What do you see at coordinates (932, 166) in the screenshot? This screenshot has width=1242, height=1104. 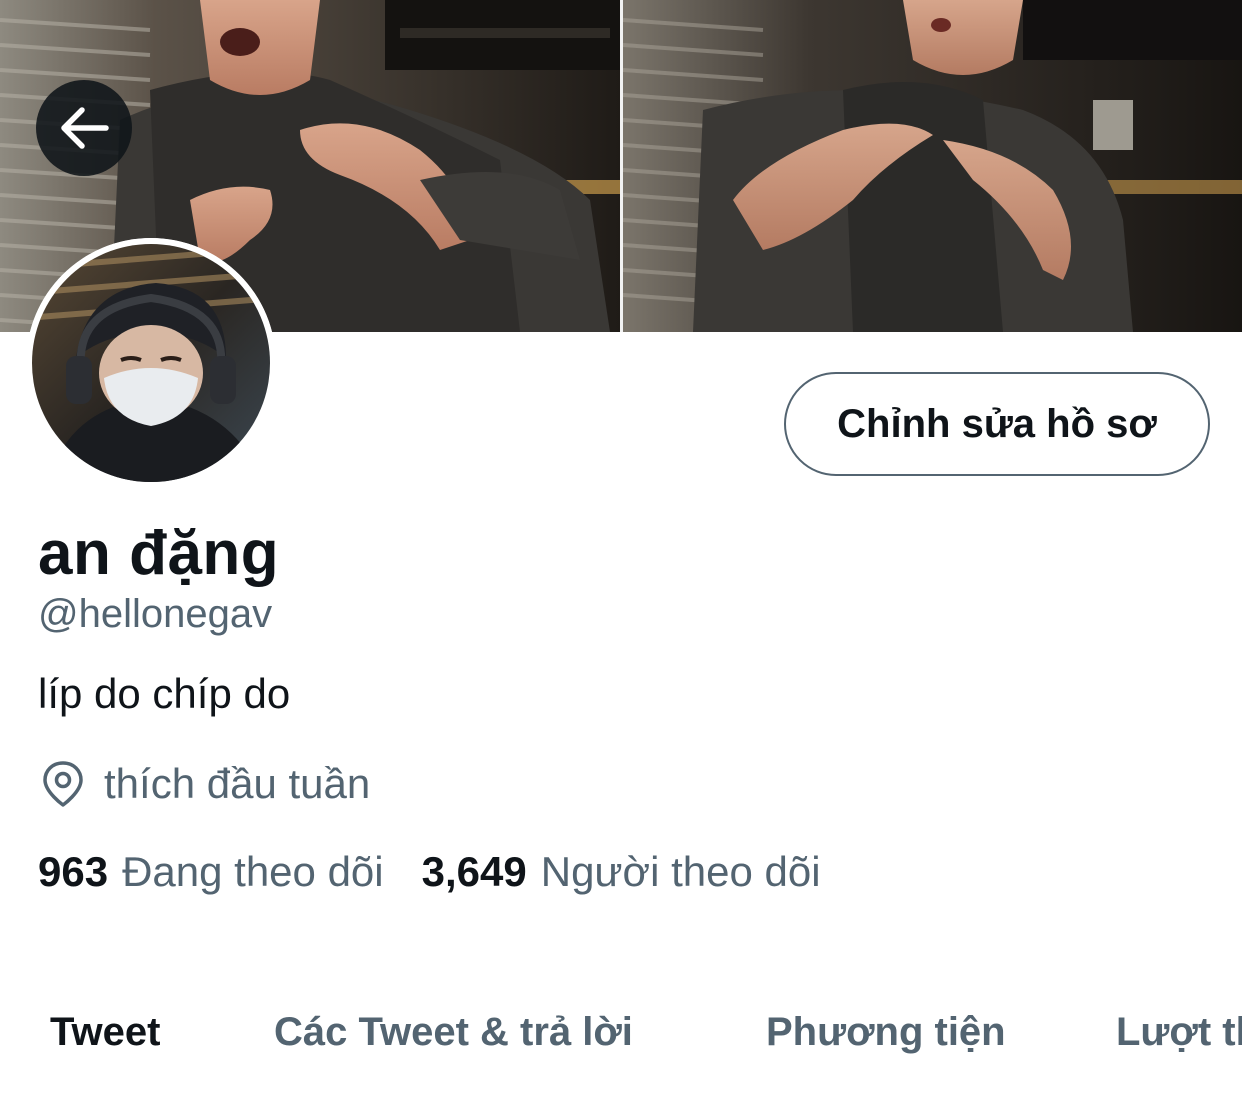 I see `banner-photo-right` at bounding box center [932, 166].